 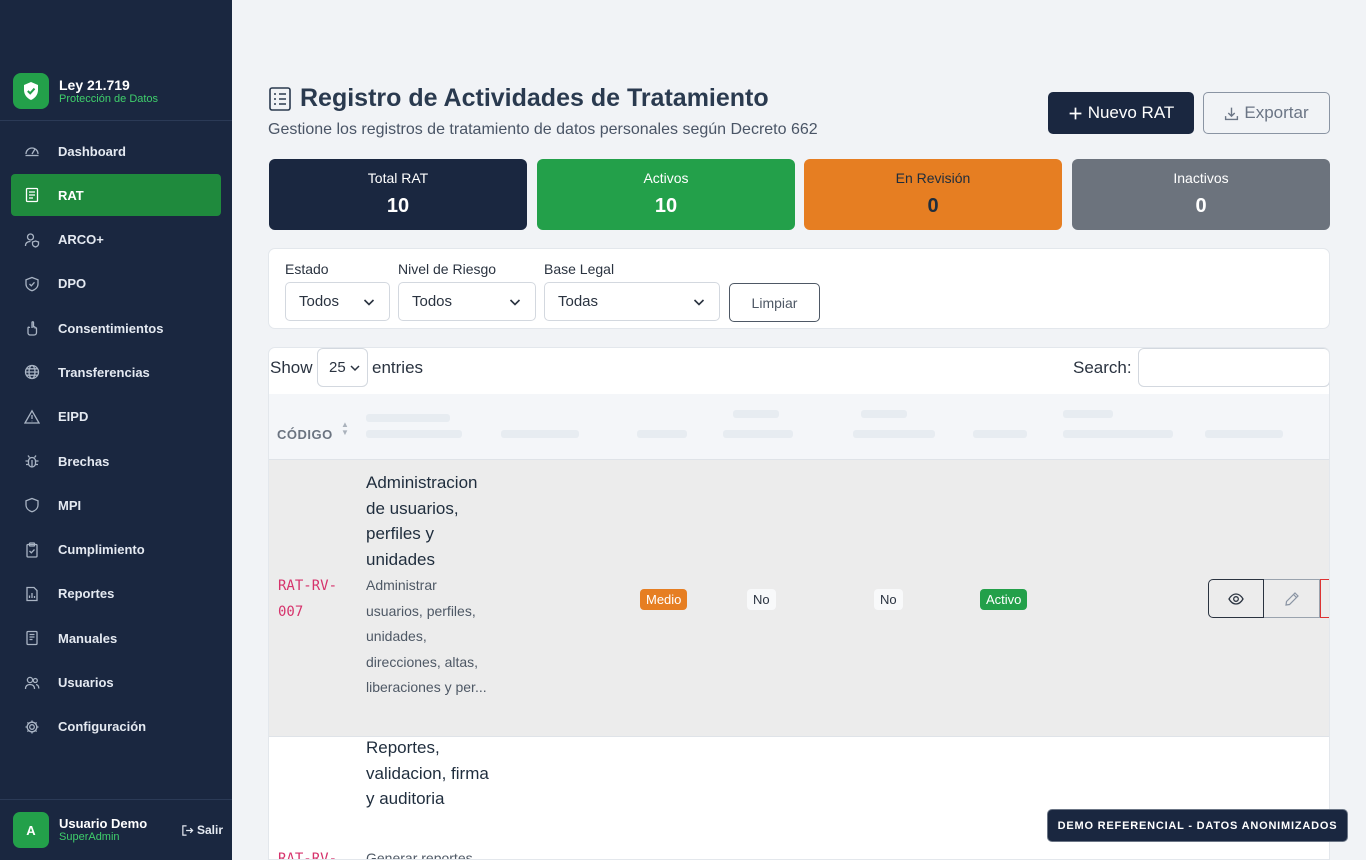 What do you see at coordinates (32, 727) in the screenshot?
I see `gear-icon` at bounding box center [32, 727].